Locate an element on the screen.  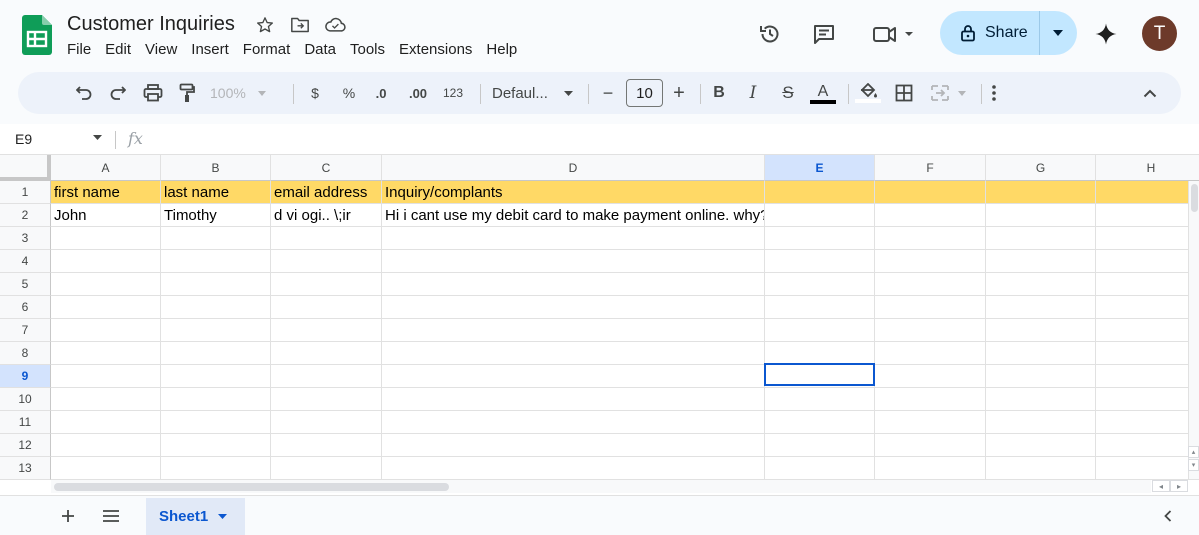
cell-d8 is located at coordinates (573, 353).